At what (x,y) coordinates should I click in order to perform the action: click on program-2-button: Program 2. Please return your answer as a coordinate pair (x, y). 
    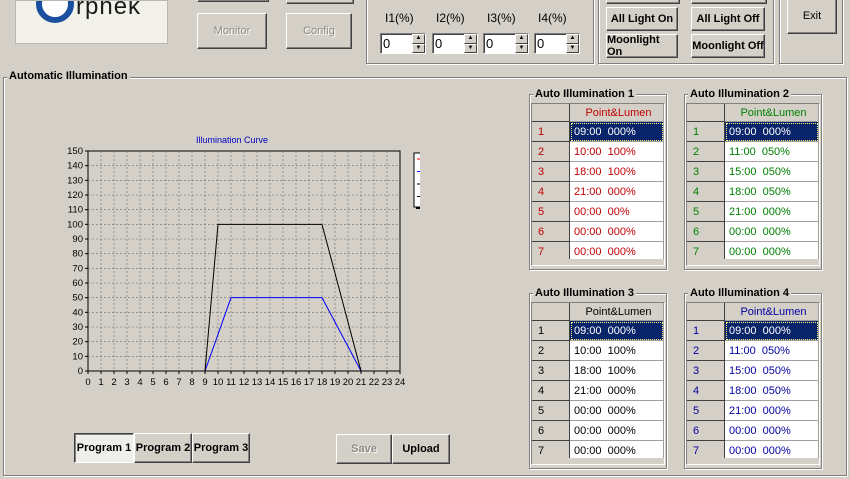
    Looking at the image, I should click on (163, 448).